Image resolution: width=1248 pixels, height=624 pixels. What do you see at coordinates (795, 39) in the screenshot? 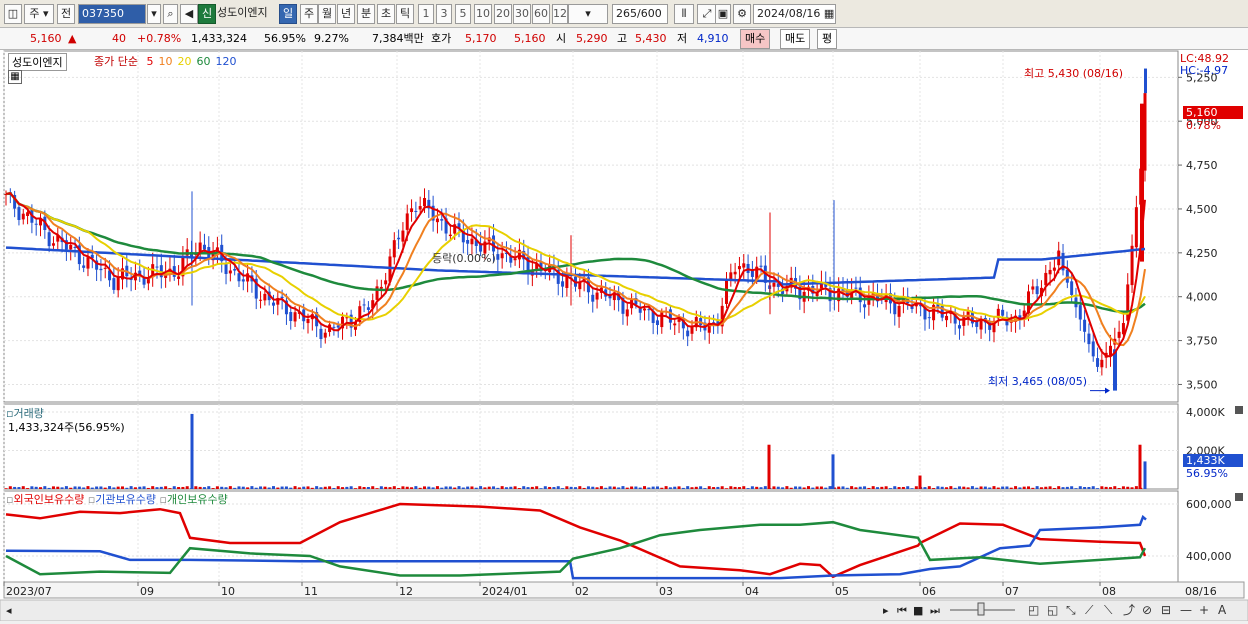
I see `sell-button: 매도` at bounding box center [795, 39].